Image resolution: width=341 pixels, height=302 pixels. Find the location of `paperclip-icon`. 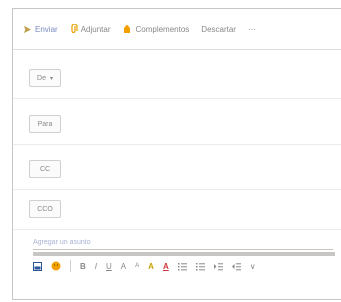

paperclip-icon is located at coordinates (74, 29).